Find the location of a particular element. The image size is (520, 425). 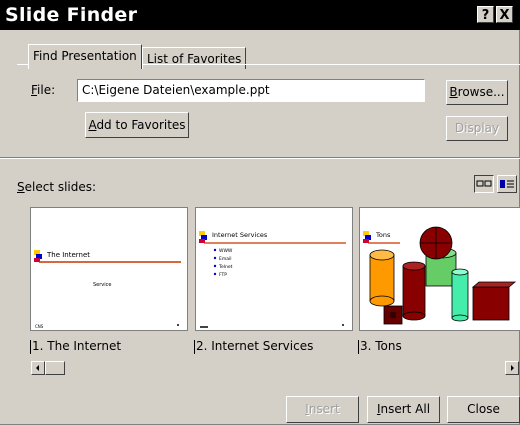

help-icon: ? is located at coordinates (485, 15).